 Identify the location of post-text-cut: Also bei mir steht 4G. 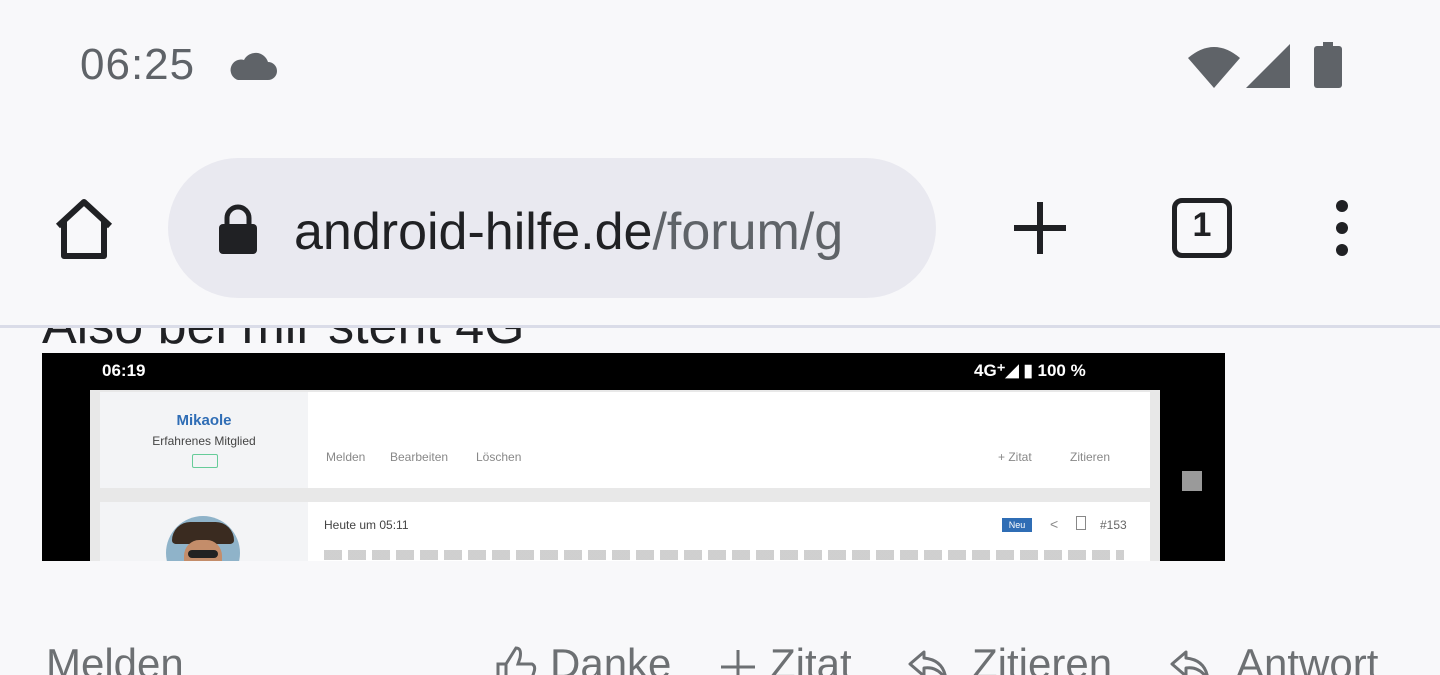
(283, 342).